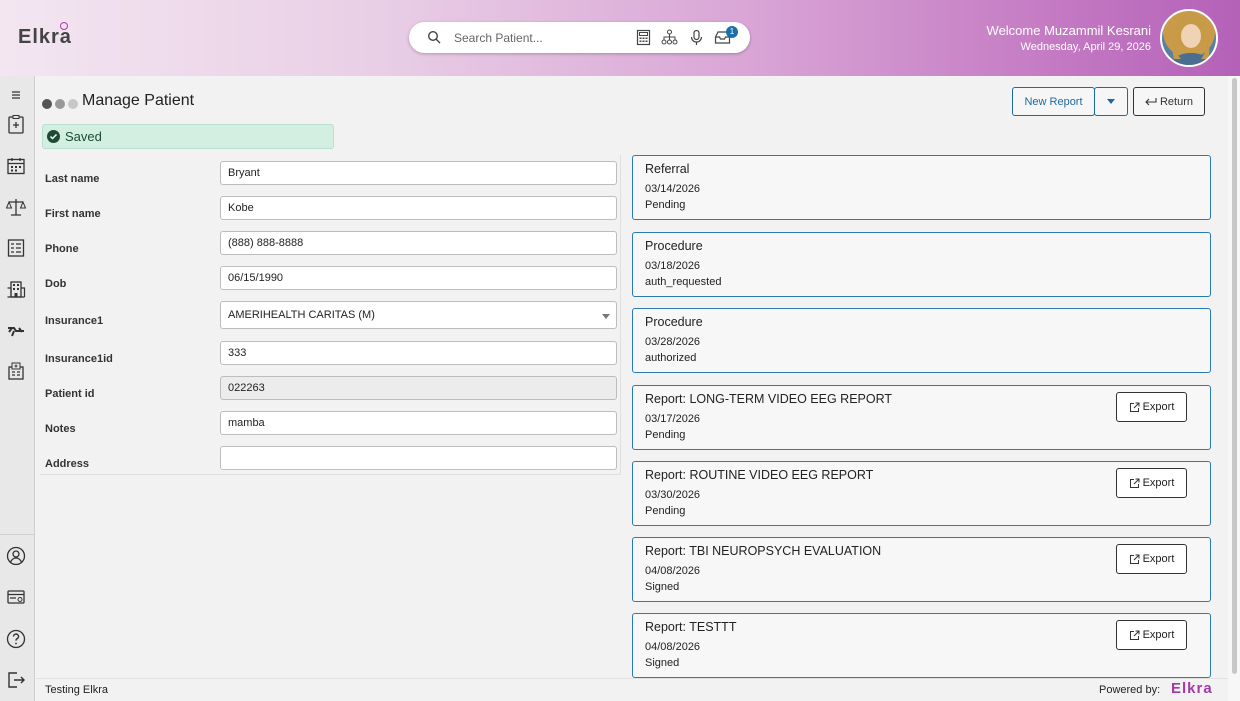  Describe the element at coordinates (62, 249) in the screenshot. I see `field-label: Phone` at that location.